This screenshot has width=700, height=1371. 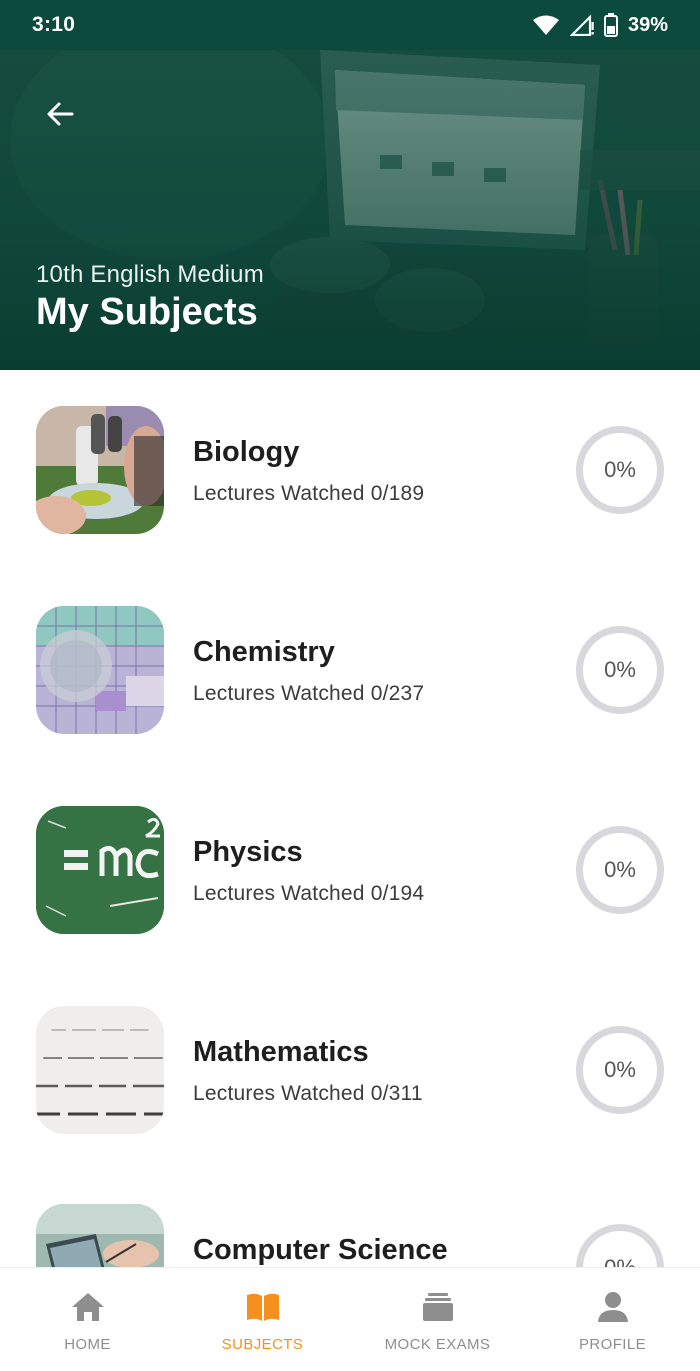 I want to click on subject-name: Computer Science, so click(x=320, y=1250).